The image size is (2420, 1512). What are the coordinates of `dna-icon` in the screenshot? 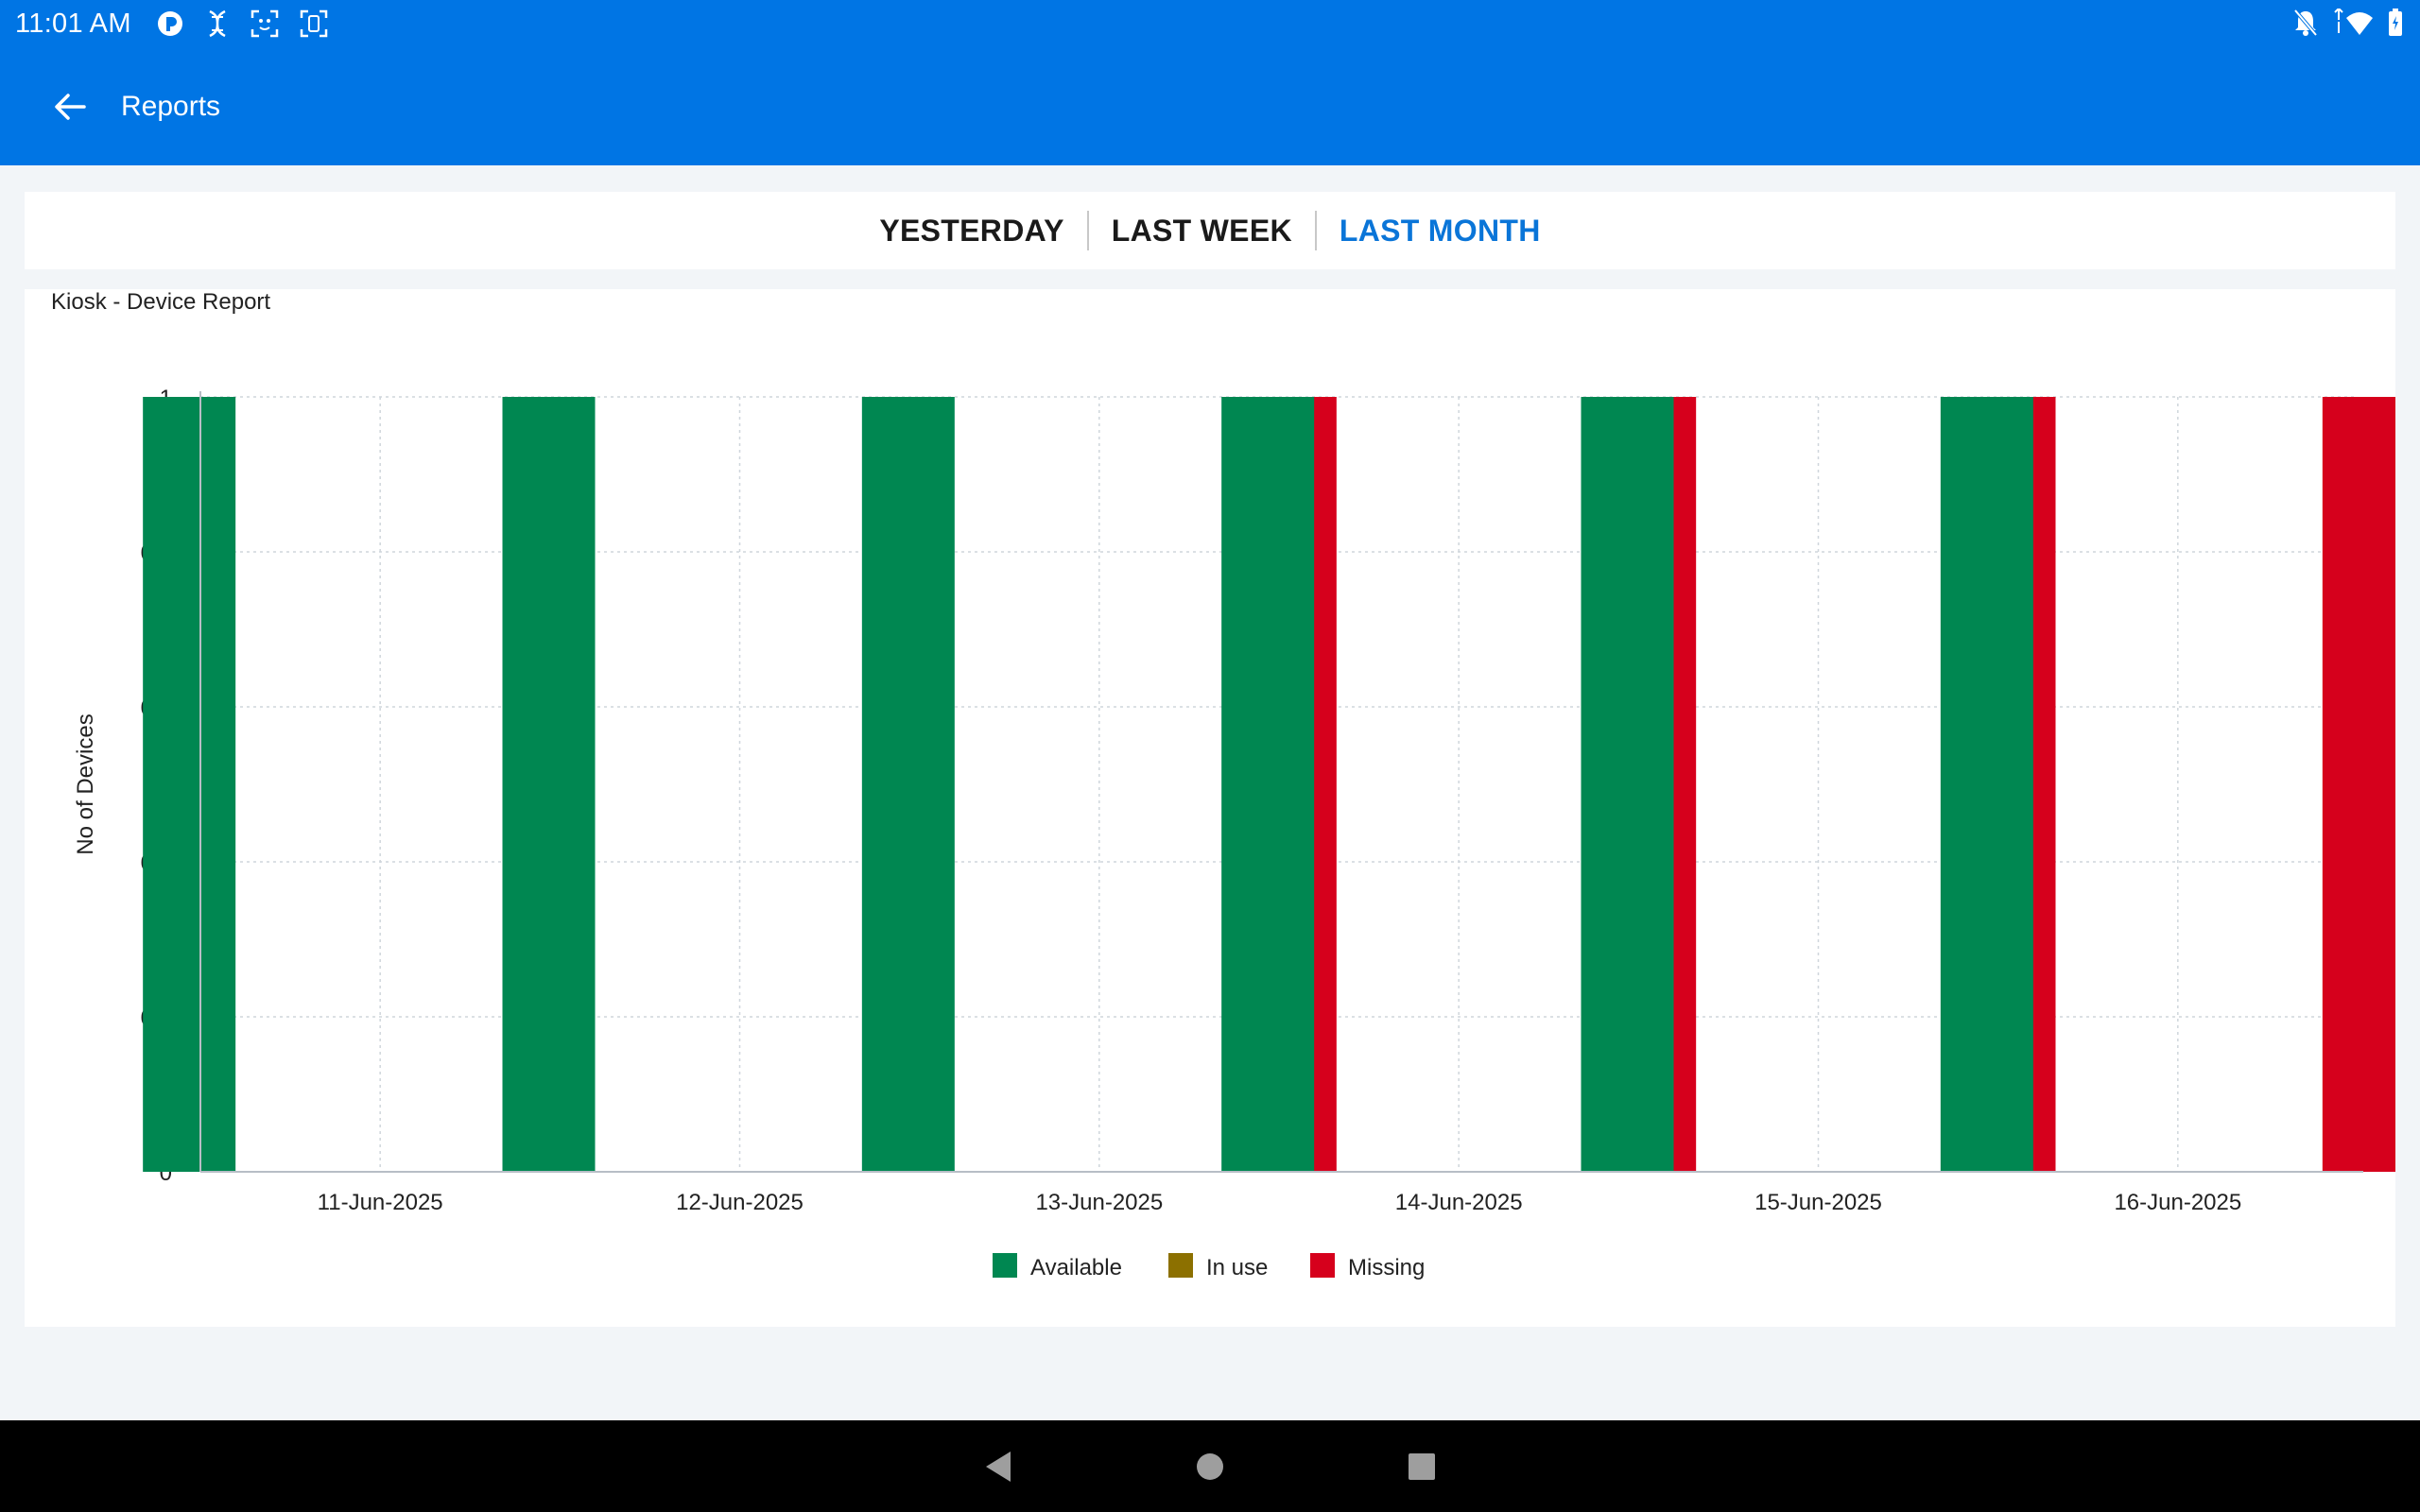 It's located at (218, 23).